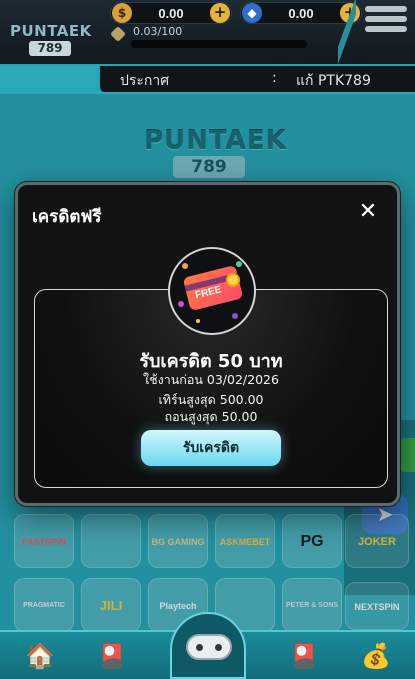  I want to click on announcement-text: แก้ PTK789, so click(333, 81).